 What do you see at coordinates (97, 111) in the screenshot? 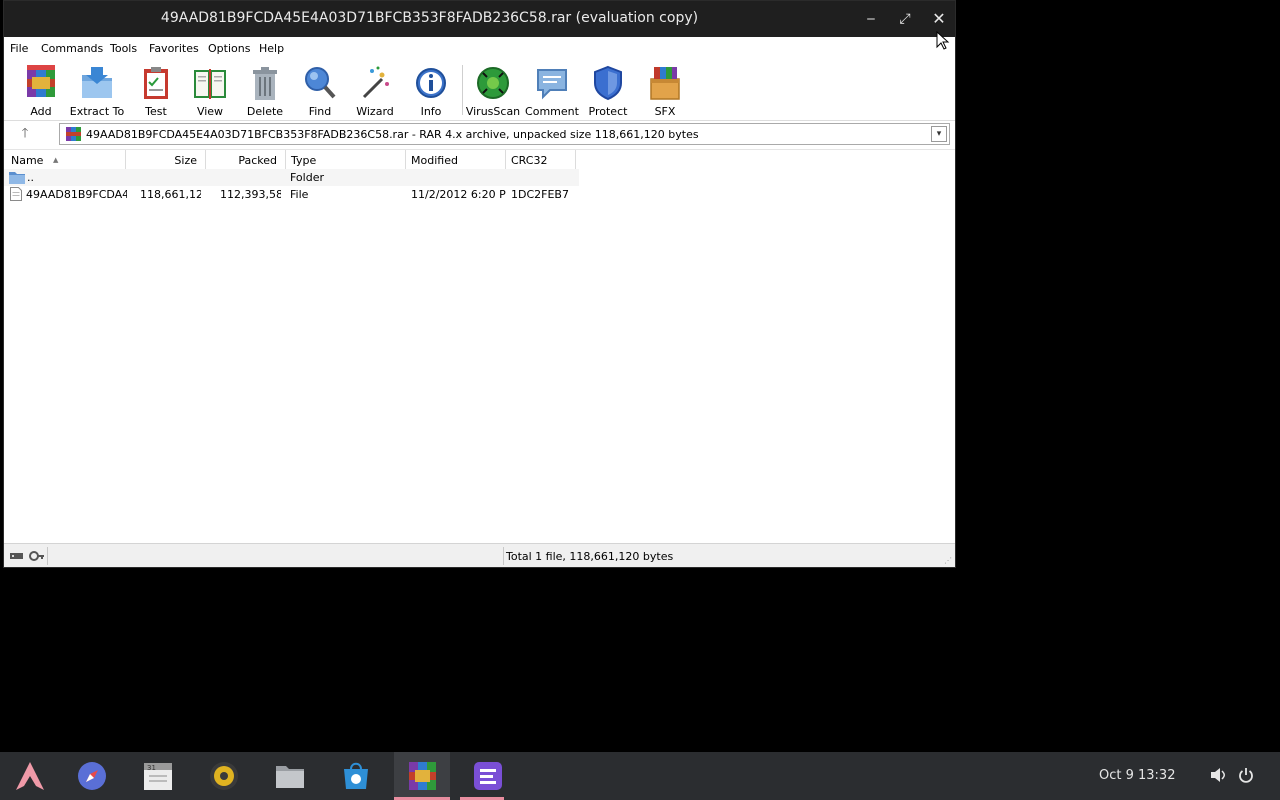
I see `extract-to-label: Extract To` at bounding box center [97, 111].